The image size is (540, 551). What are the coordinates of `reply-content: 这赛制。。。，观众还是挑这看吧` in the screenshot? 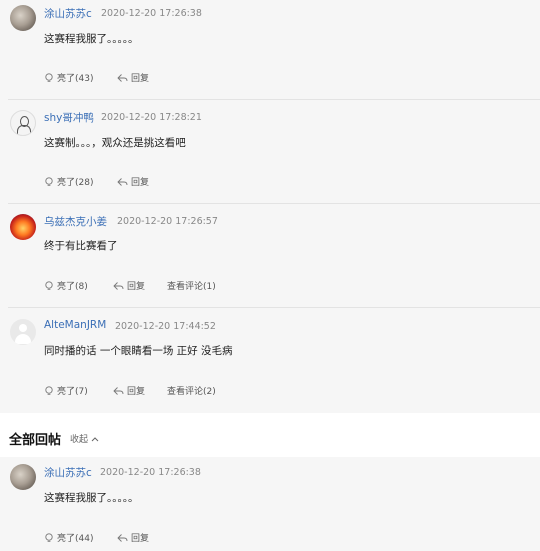 It's located at (115, 143).